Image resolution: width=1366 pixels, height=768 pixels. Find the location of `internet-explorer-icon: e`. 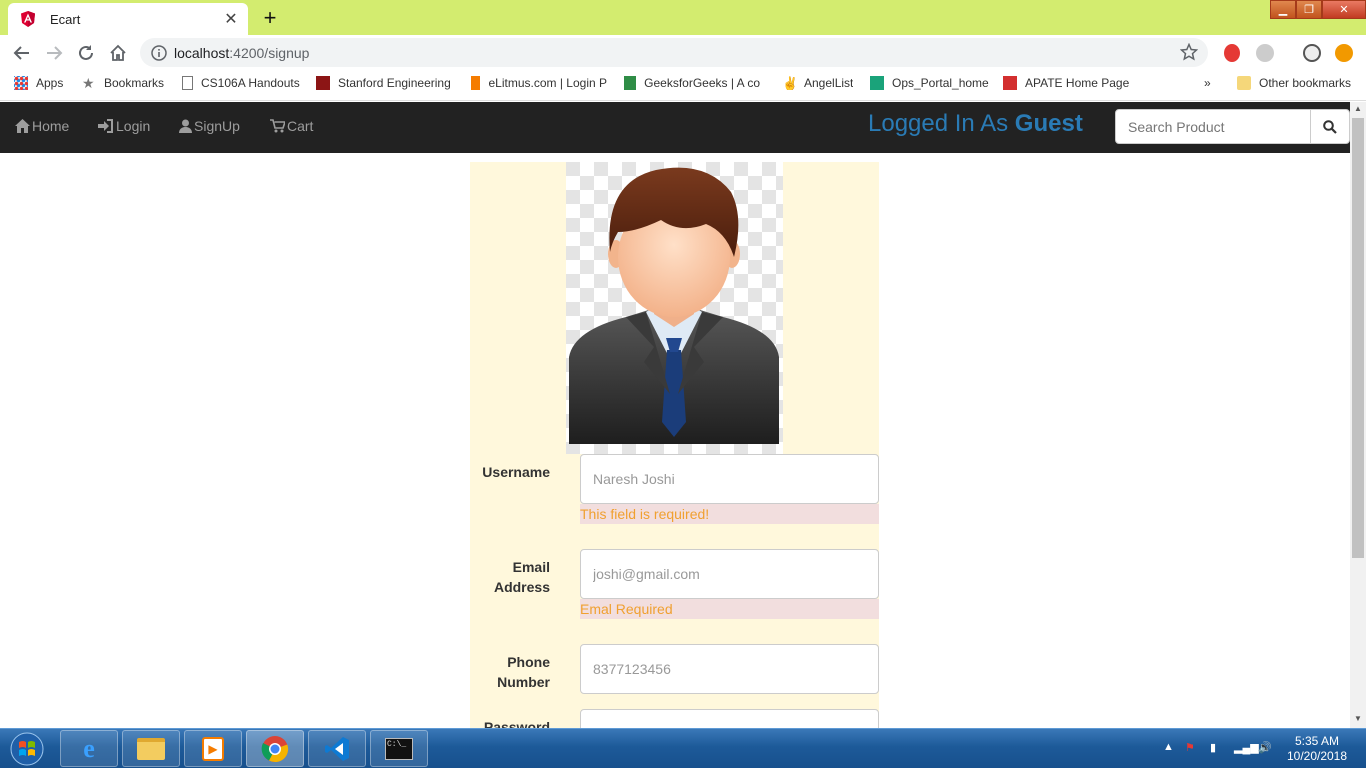

internet-explorer-icon: e is located at coordinates (89, 748).